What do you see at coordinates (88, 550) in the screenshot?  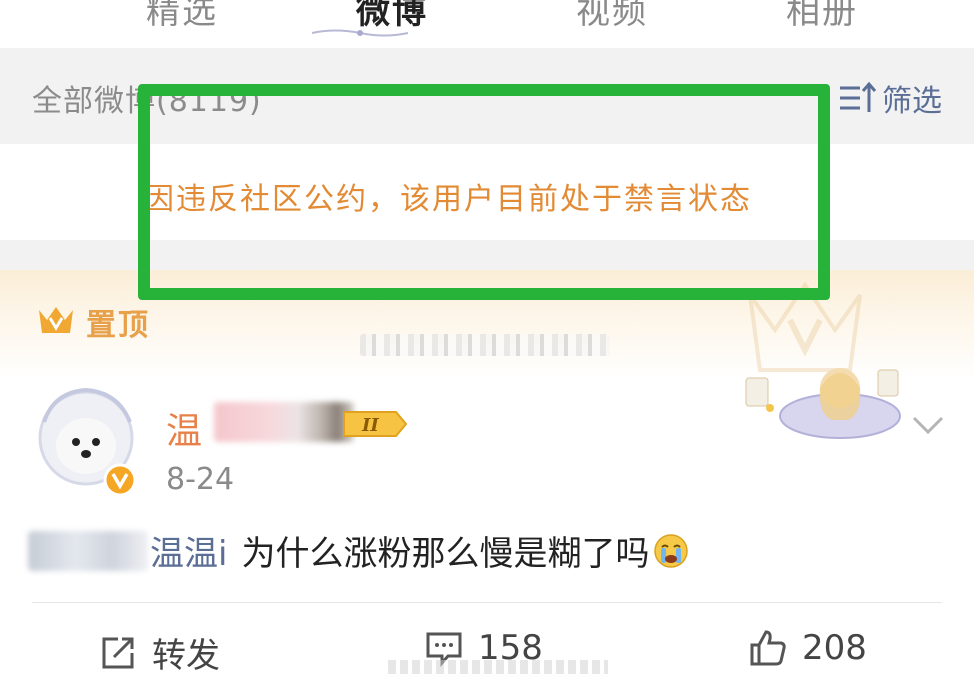 I see `blurred-mention` at bounding box center [88, 550].